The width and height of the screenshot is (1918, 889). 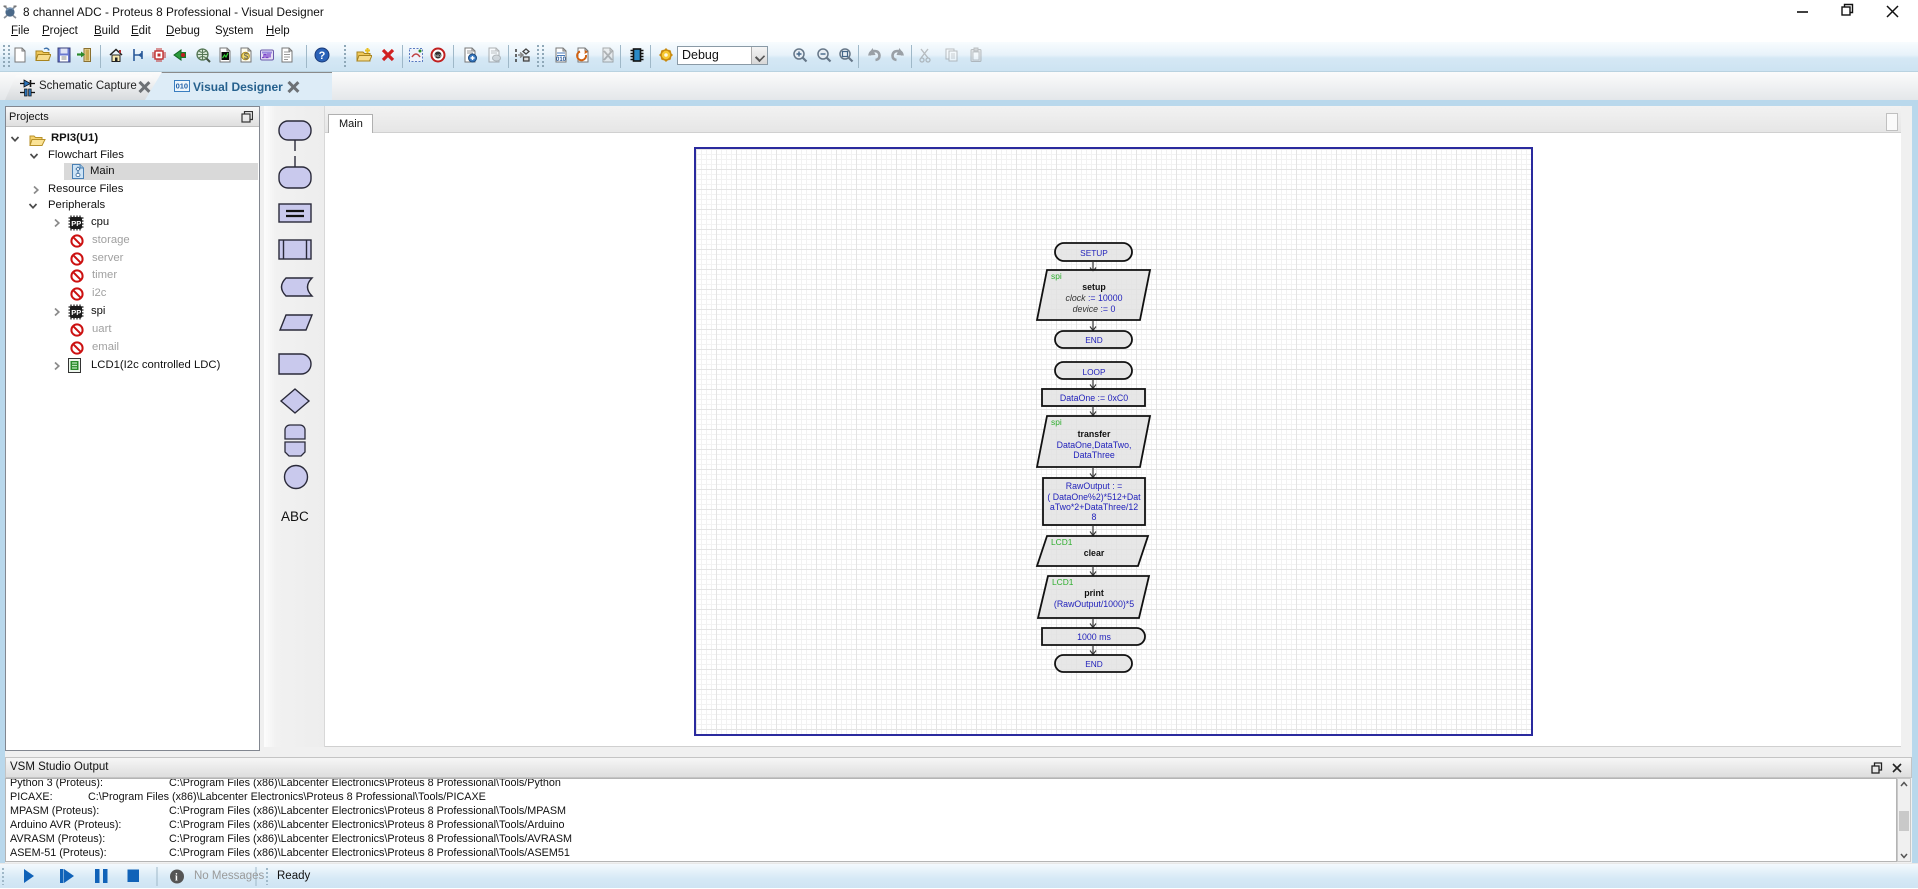 What do you see at coordinates (1094, 604) in the screenshot?
I see `svg-text: (RawOutput/1000)*5` at bounding box center [1094, 604].